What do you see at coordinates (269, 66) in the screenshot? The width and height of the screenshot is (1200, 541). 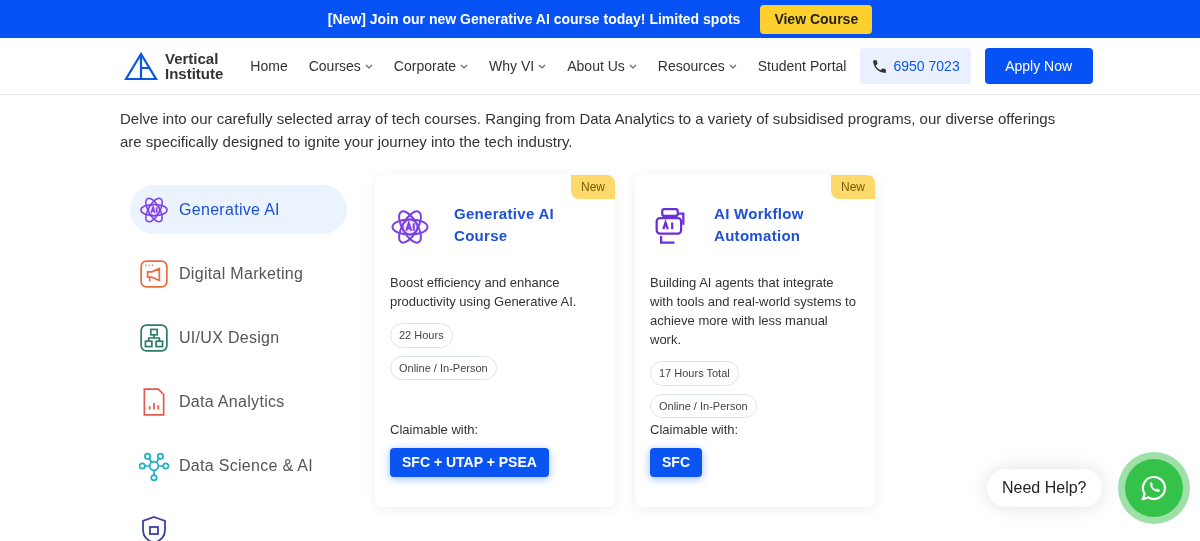 I see `nav-link: Home` at bounding box center [269, 66].